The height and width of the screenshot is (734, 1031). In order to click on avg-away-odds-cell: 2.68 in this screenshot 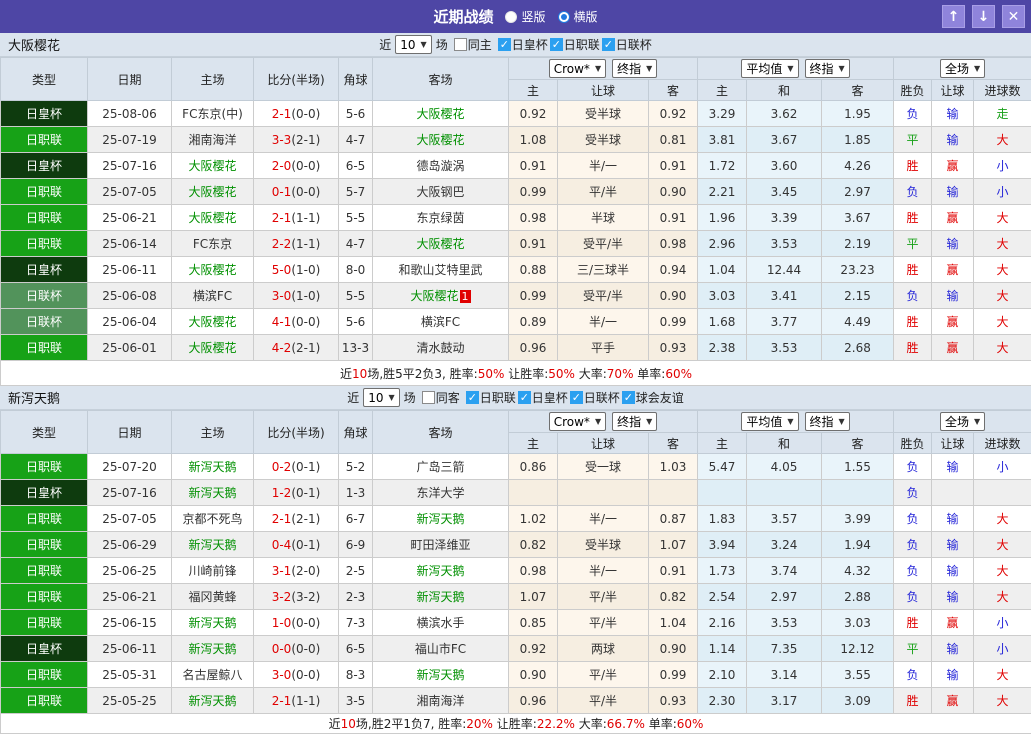, I will do `click(857, 347)`.